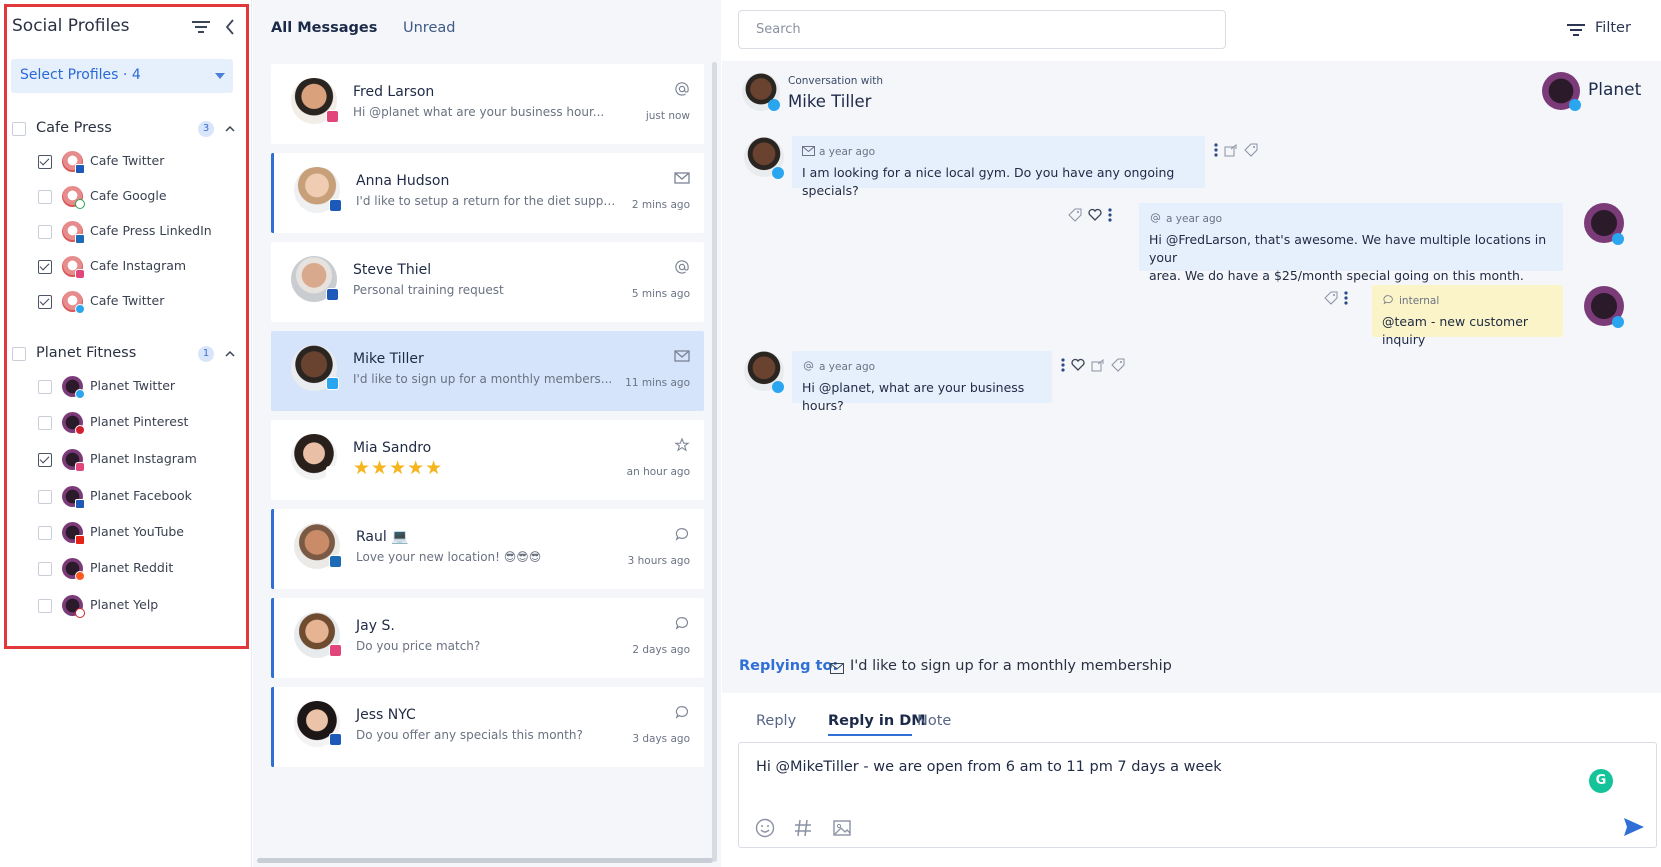 This screenshot has width=1661, height=867. I want to click on tab-note: Note, so click(934, 721).